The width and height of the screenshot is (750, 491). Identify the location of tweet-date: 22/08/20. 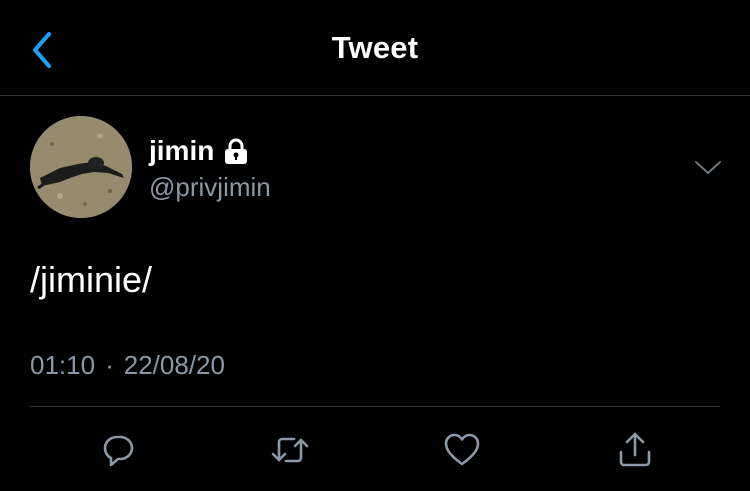
(174, 365).